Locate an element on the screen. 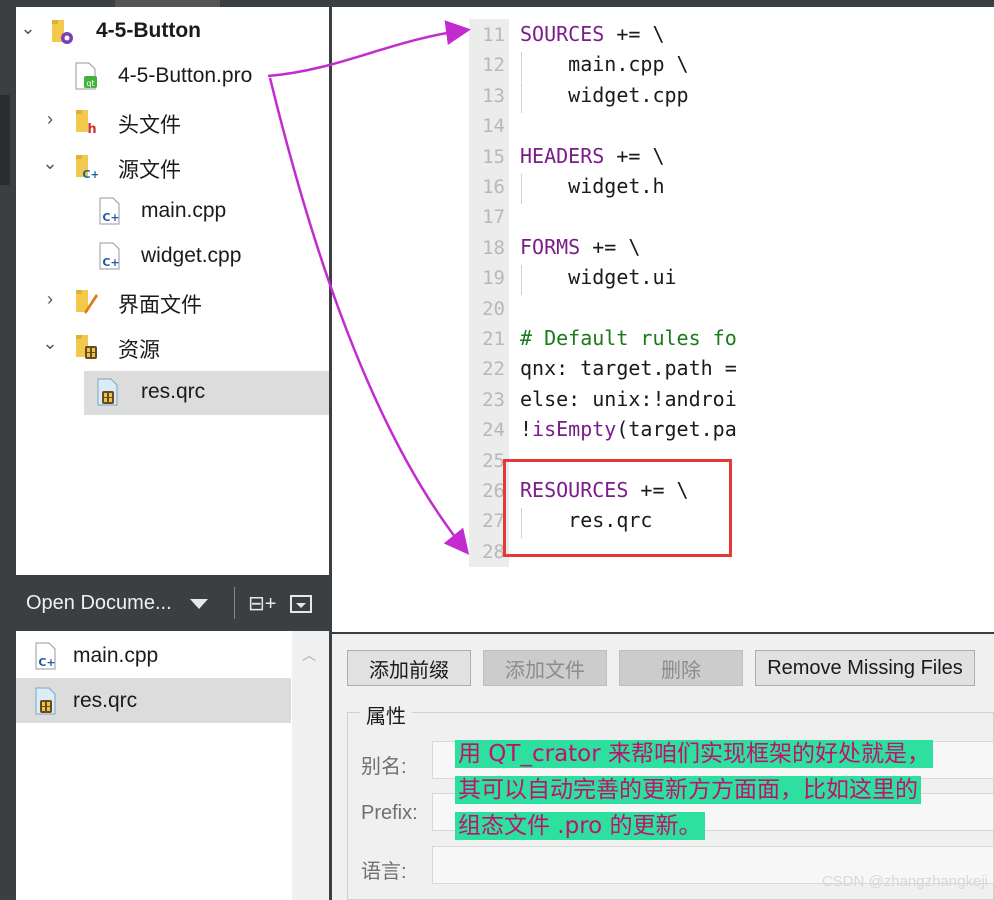 This screenshot has width=994, height=900. arrow-to-top is located at coordinates (369, 49).